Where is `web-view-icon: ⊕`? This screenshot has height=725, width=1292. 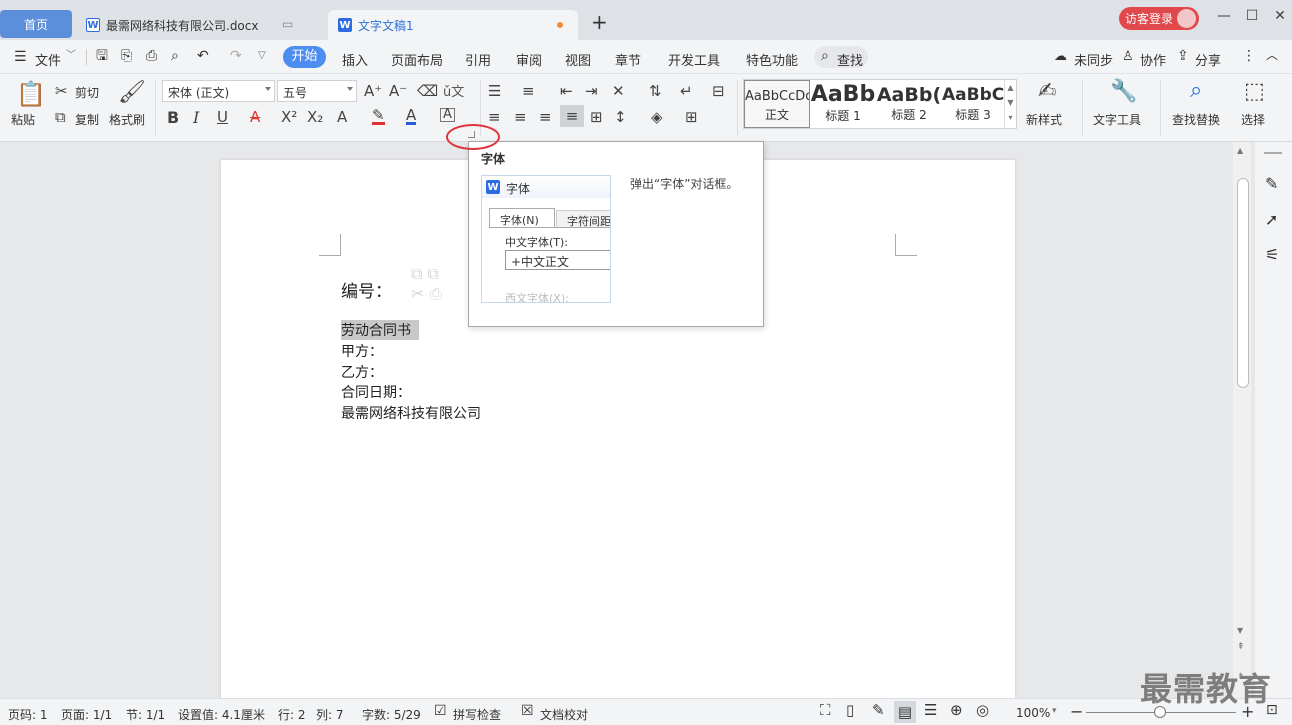
web-view-icon: ⊕ is located at coordinates (956, 710).